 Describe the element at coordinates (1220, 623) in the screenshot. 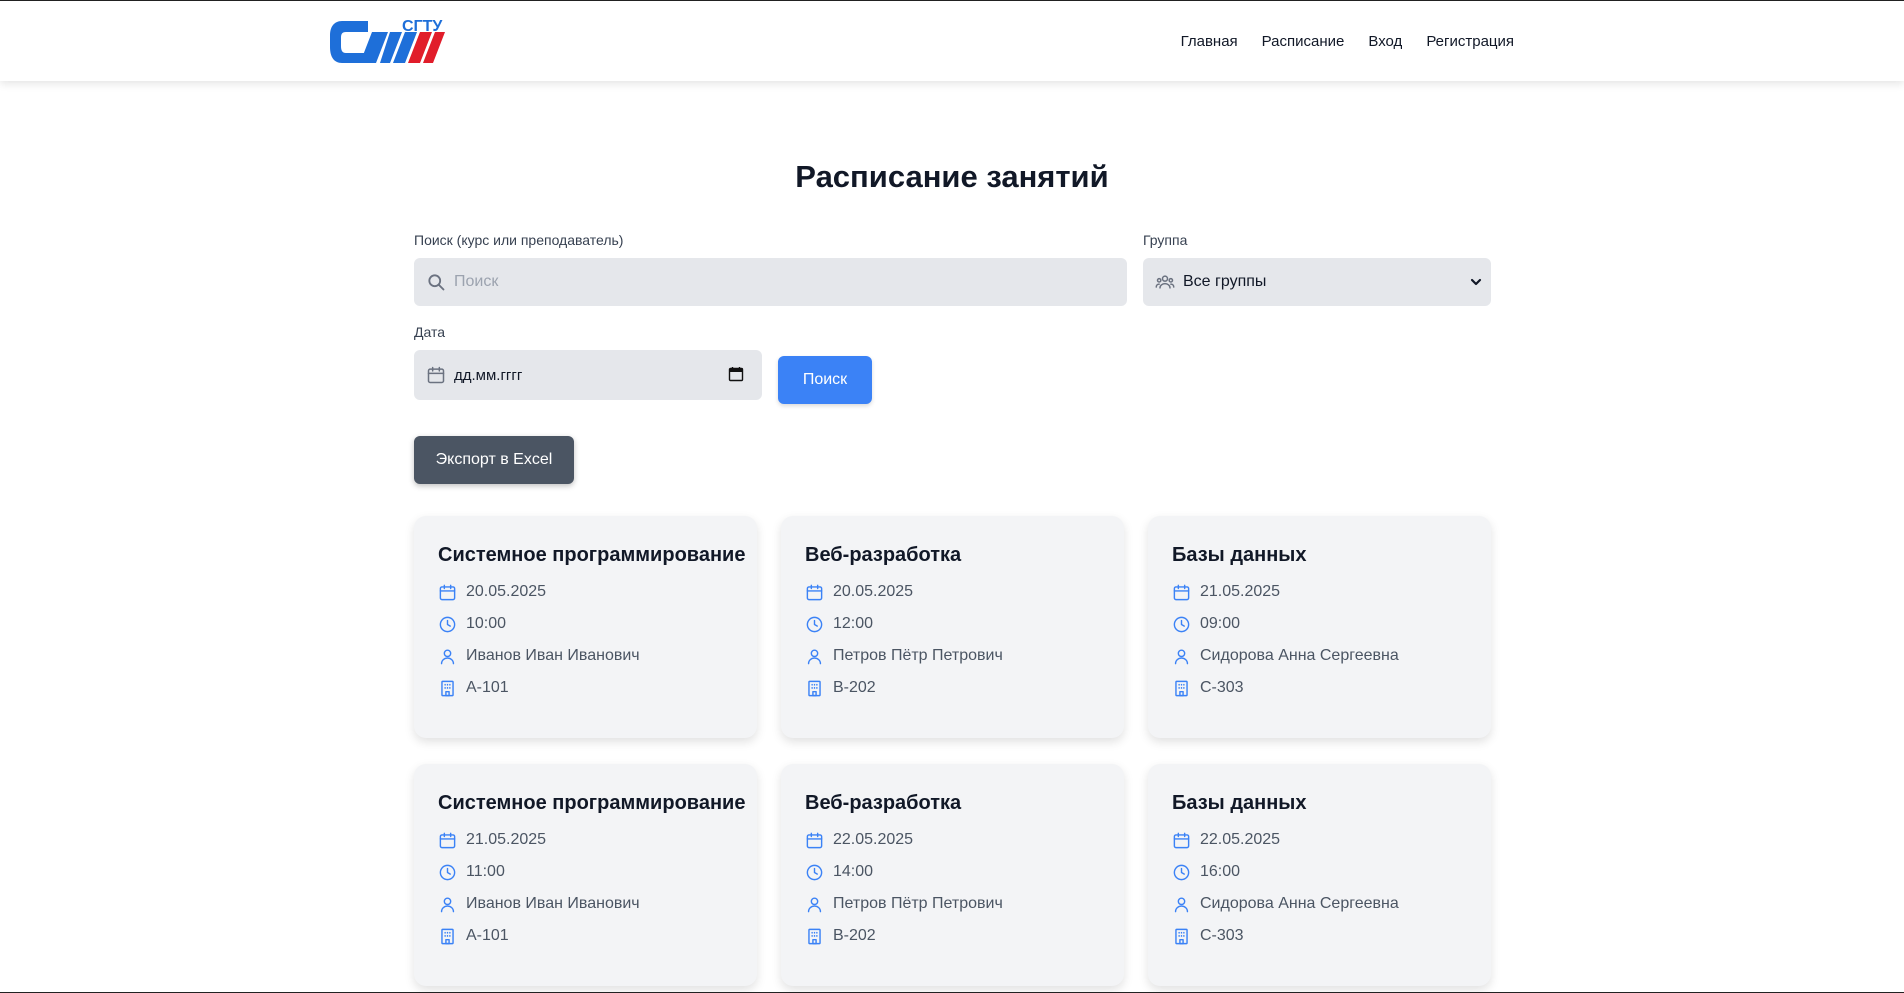

I see `card-time: 09:00` at that location.